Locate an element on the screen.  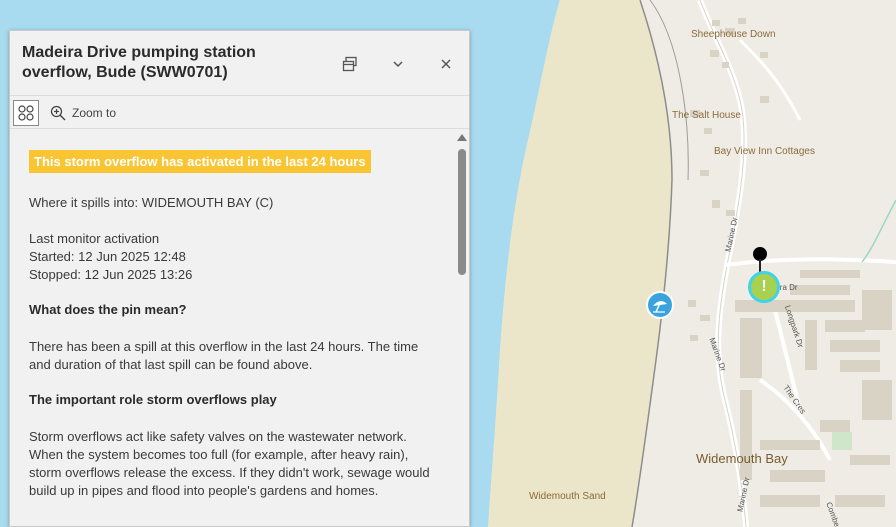
green-space is located at coordinates (842, 441).